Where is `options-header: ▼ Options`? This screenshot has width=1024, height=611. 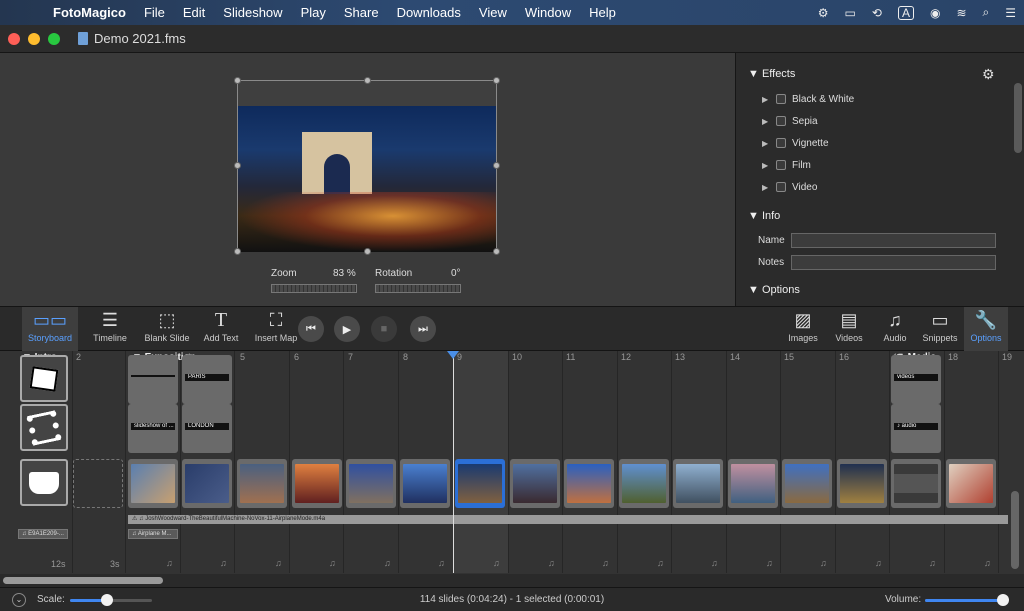
options-header: ▼ Options is located at coordinates (774, 290).